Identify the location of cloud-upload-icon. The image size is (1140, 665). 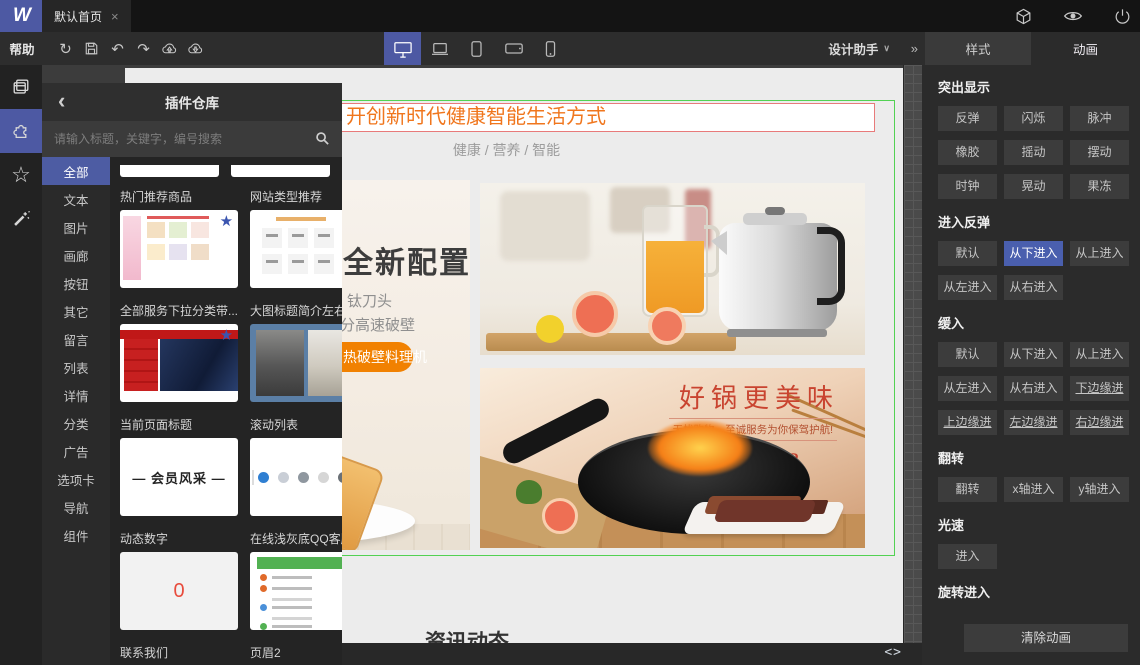
(169, 48).